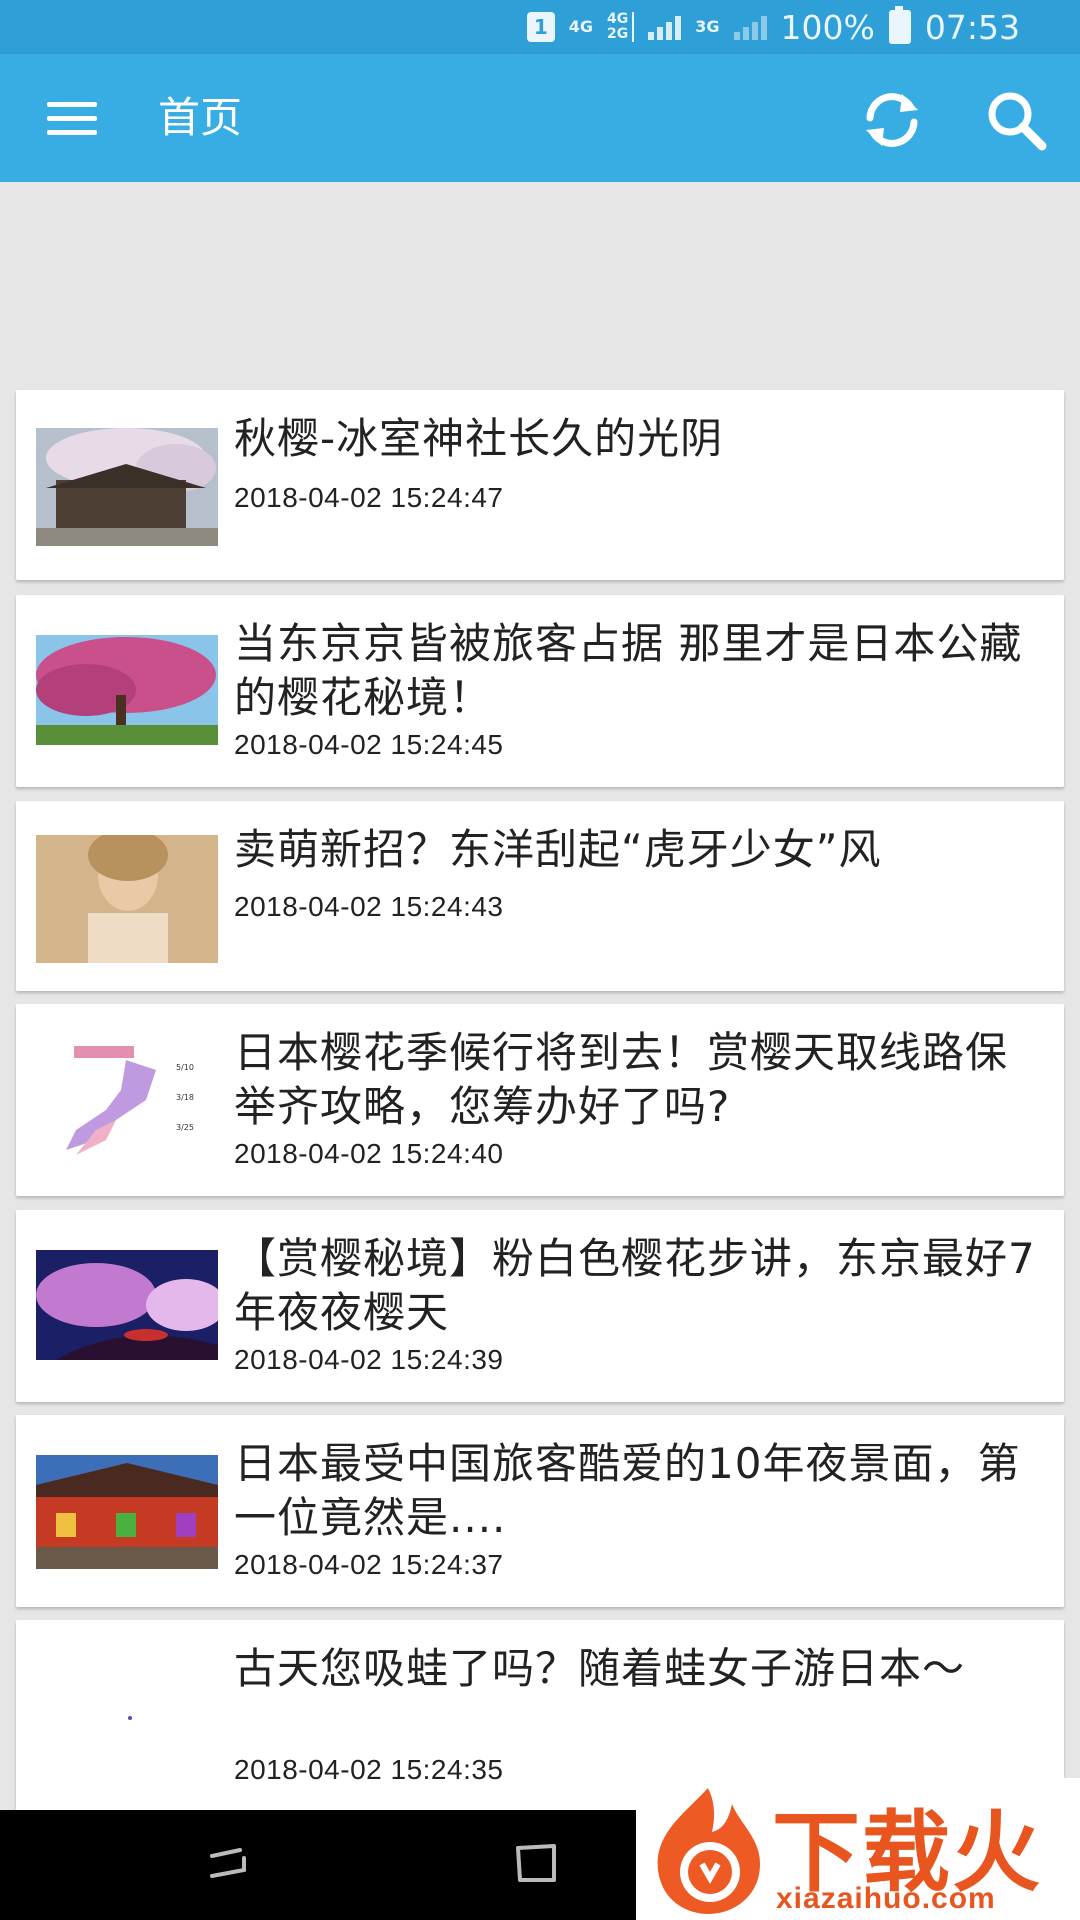 The image size is (1080, 1920). What do you see at coordinates (600, 1668) in the screenshot?
I see `article-title: 古天您吸蛙了吗？随着蛙女子游日本～` at bounding box center [600, 1668].